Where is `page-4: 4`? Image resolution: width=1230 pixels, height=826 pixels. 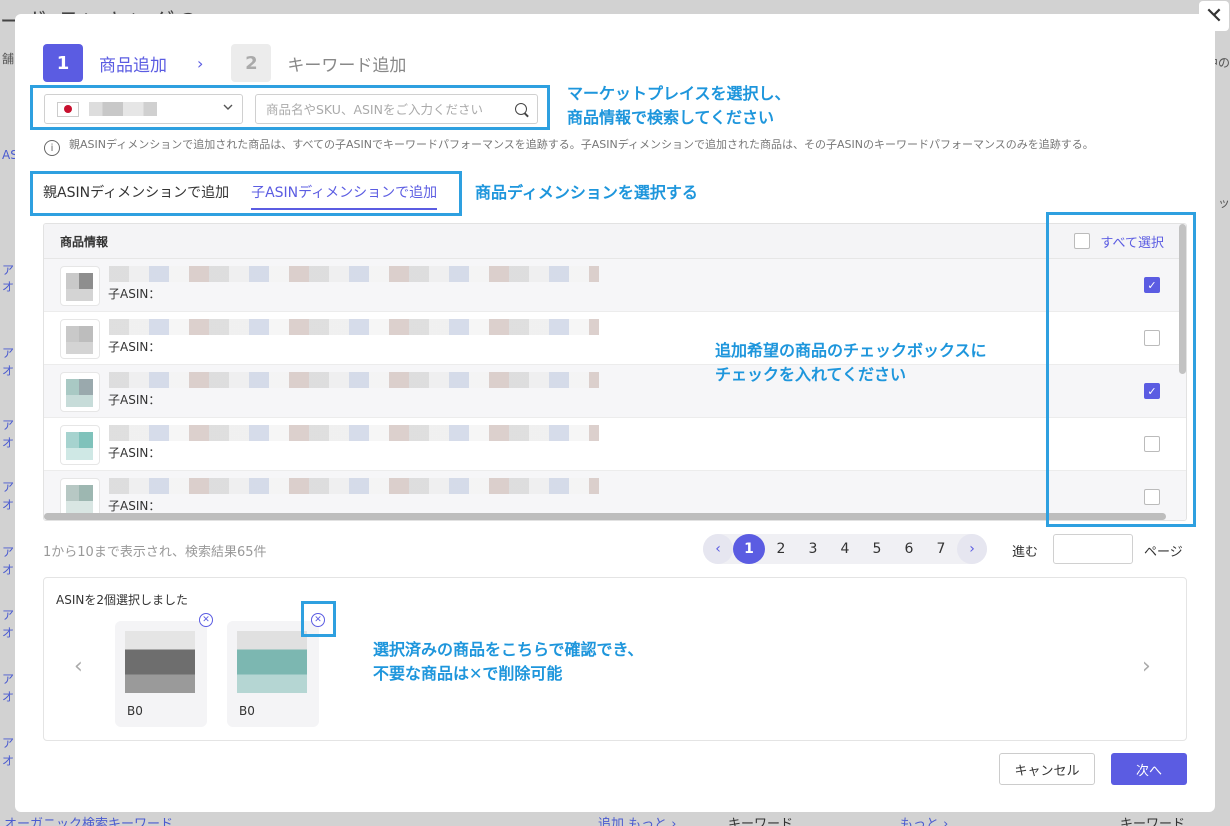
page-4: 4 is located at coordinates (845, 549).